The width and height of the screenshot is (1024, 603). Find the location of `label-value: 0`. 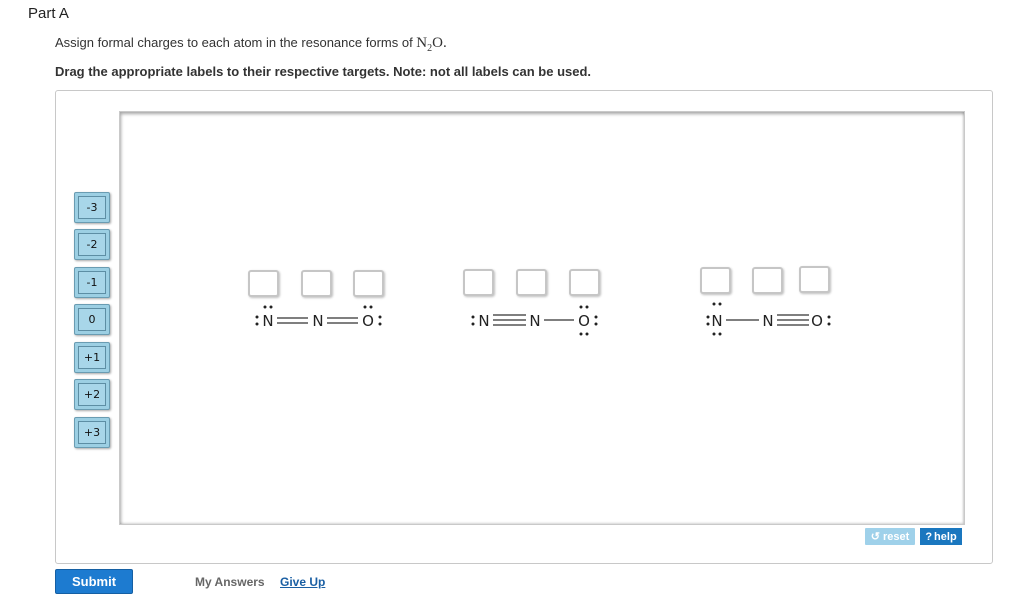

label-value: 0 is located at coordinates (92, 319).